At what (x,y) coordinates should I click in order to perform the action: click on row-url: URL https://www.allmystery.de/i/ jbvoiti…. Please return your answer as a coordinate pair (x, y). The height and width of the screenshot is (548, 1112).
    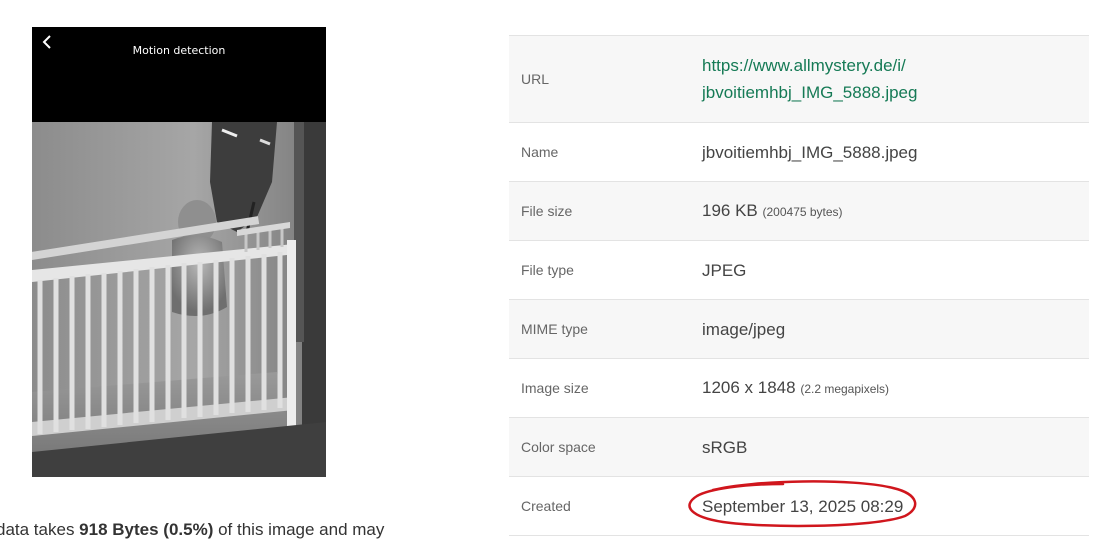
    Looking at the image, I should click on (799, 79).